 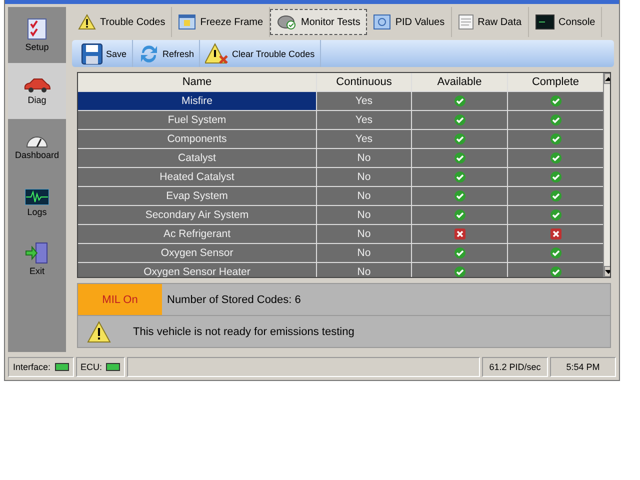 What do you see at coordinates (197, 270) in the screenshot?
I see `table-cell: Oxygen Sensor Heater` at bounding box center [197, 270].